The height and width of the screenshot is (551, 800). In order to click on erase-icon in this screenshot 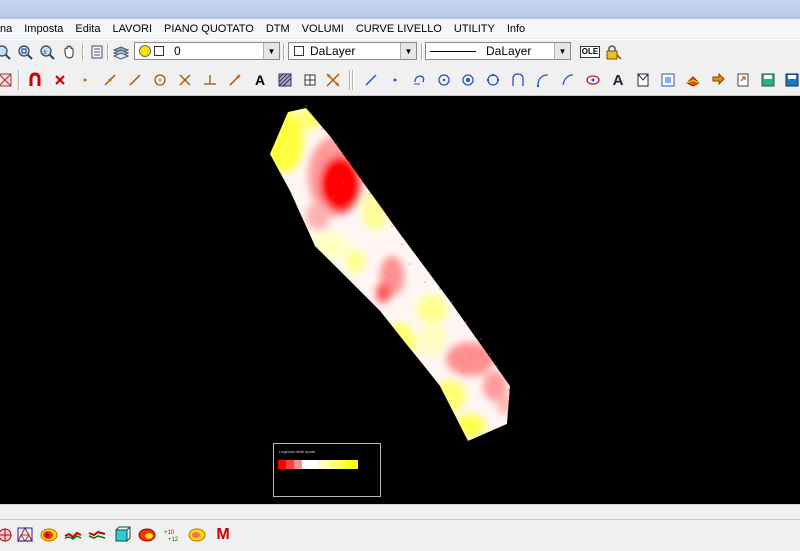, I will do `click(60, 80)`.